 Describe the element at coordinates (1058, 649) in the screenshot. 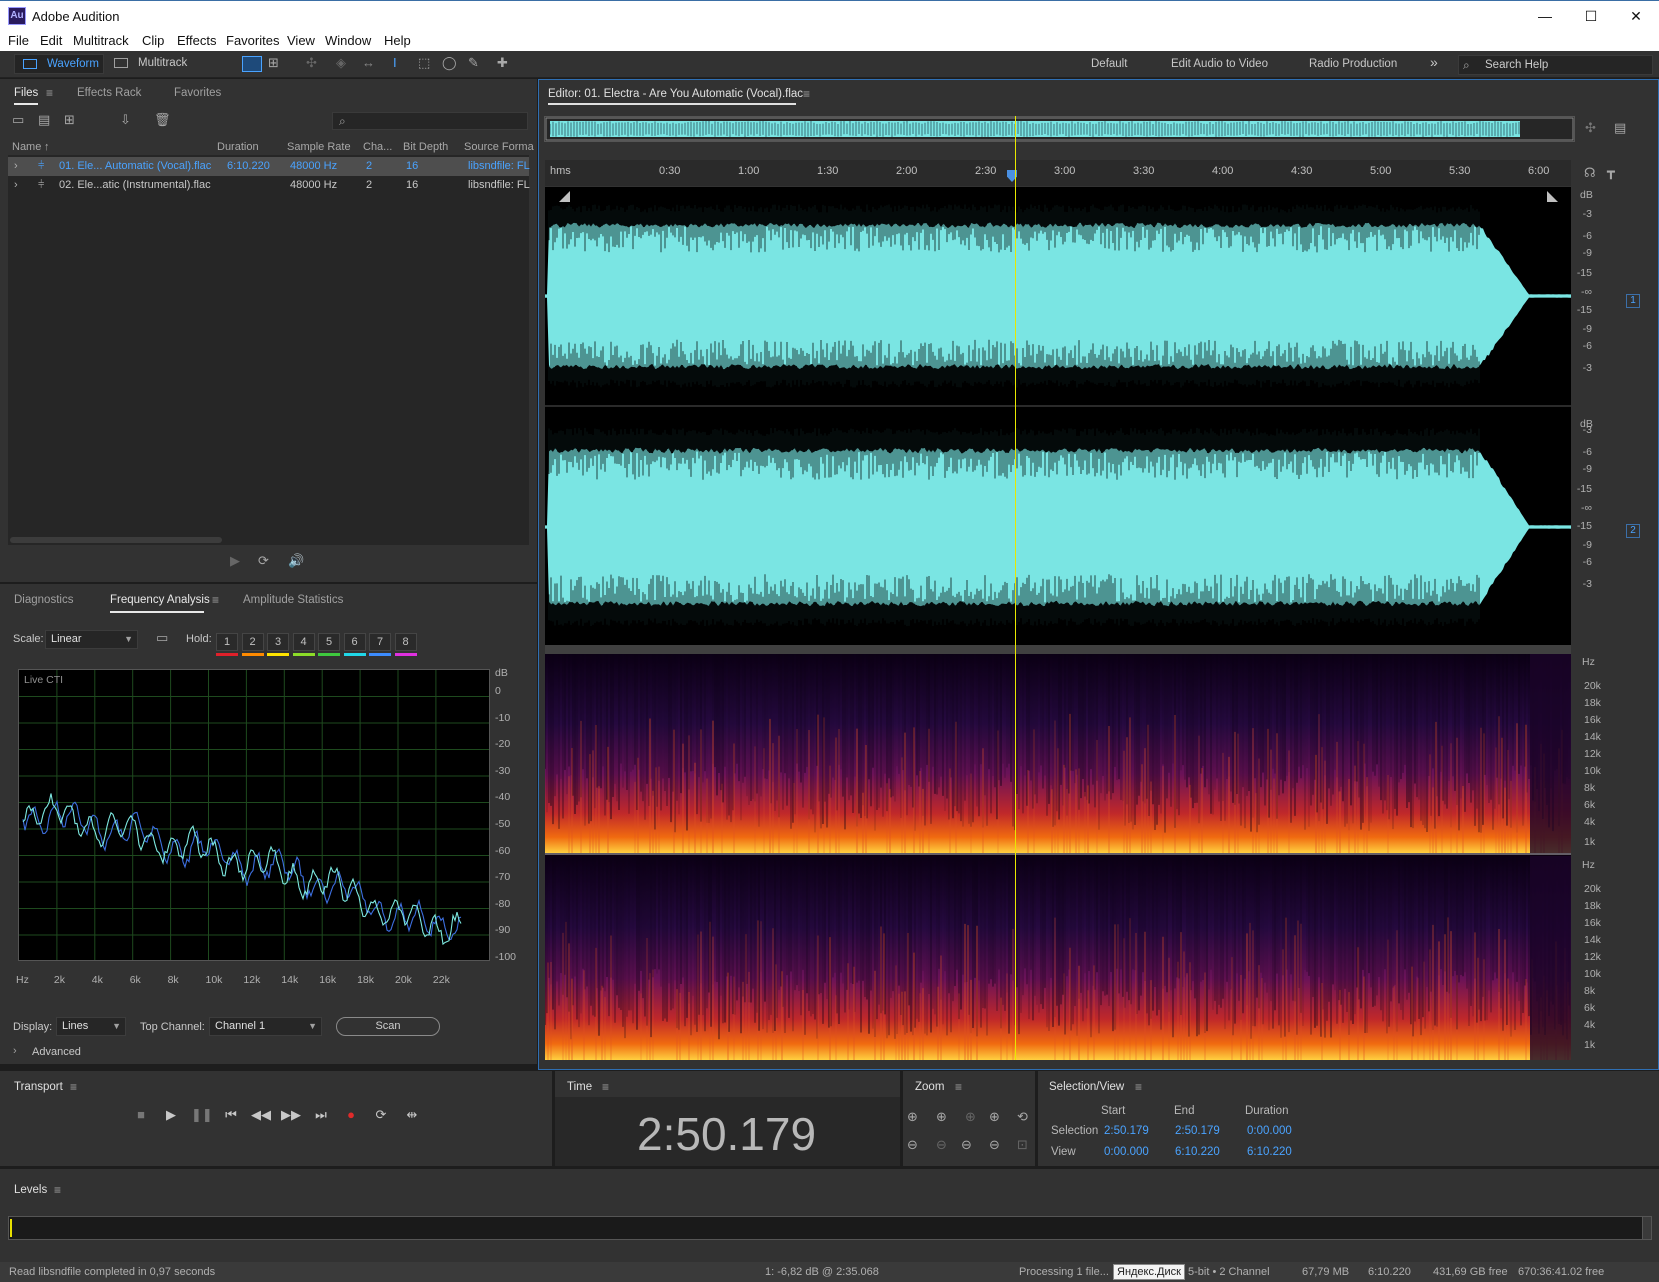

I see `waveform-spectral-divider` at that location.